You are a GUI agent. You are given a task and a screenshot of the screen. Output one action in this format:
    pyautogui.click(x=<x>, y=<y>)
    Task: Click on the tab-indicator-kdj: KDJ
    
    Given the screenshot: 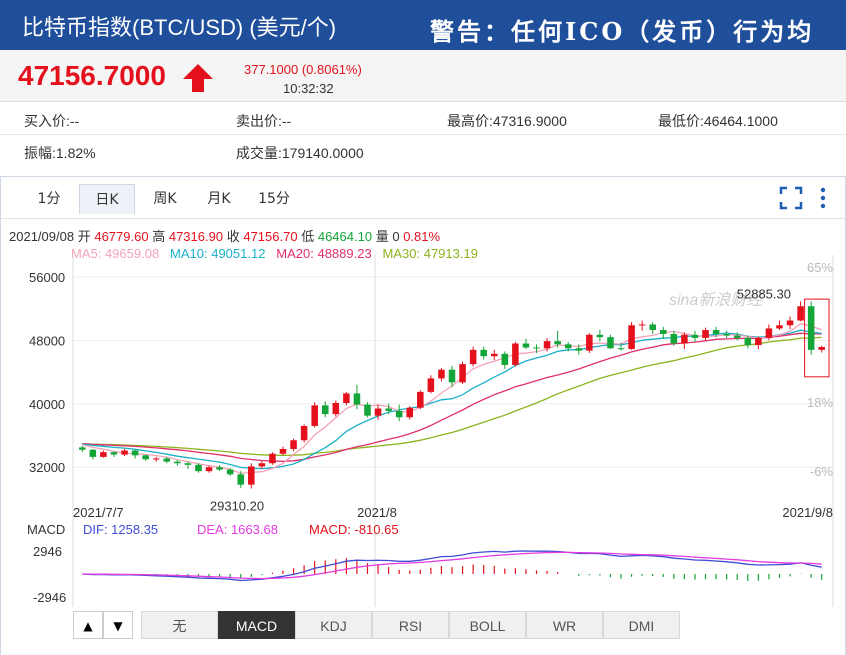 What is the action you would take?
    pyautogui.click(x=333, y=625)
    